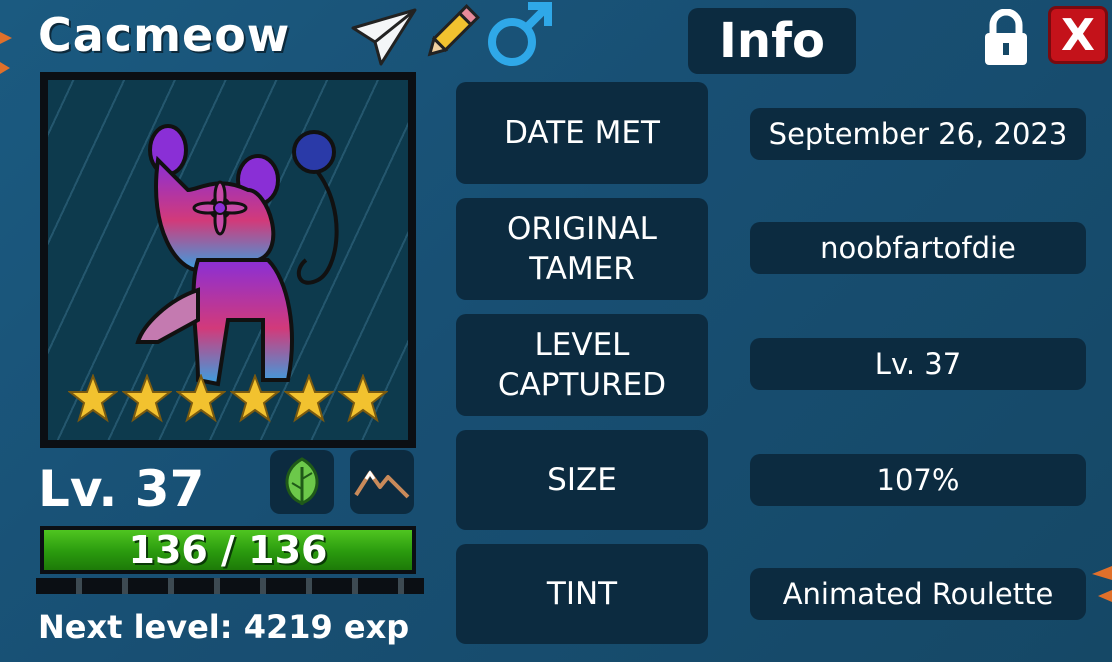  I want to click on value-level-captured: Lv. 37, so click(918, 364).